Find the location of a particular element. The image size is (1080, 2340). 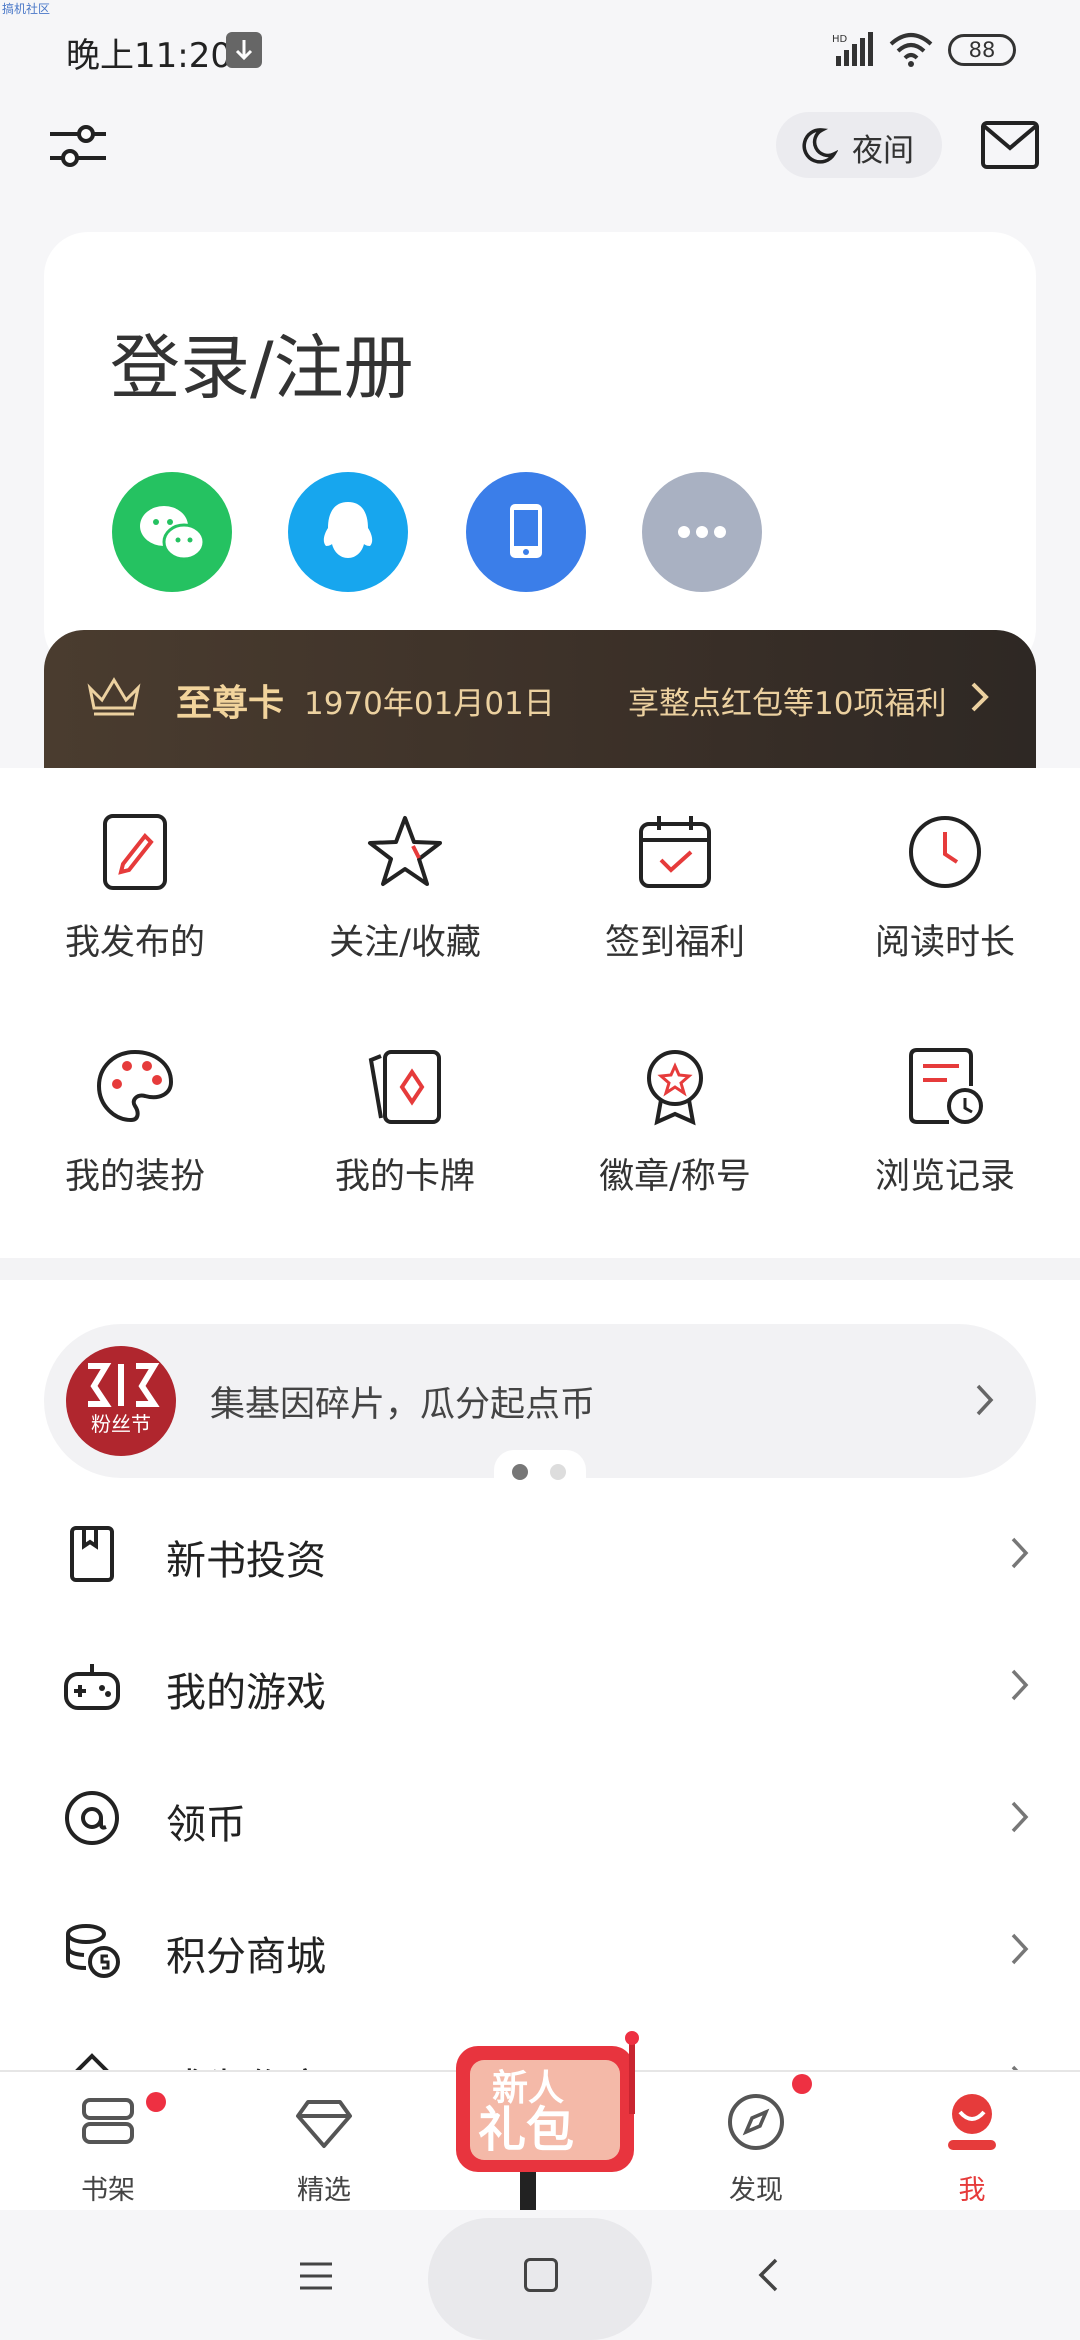

vip-card-name: 至尊卡 is located at coordinates (230, 703).